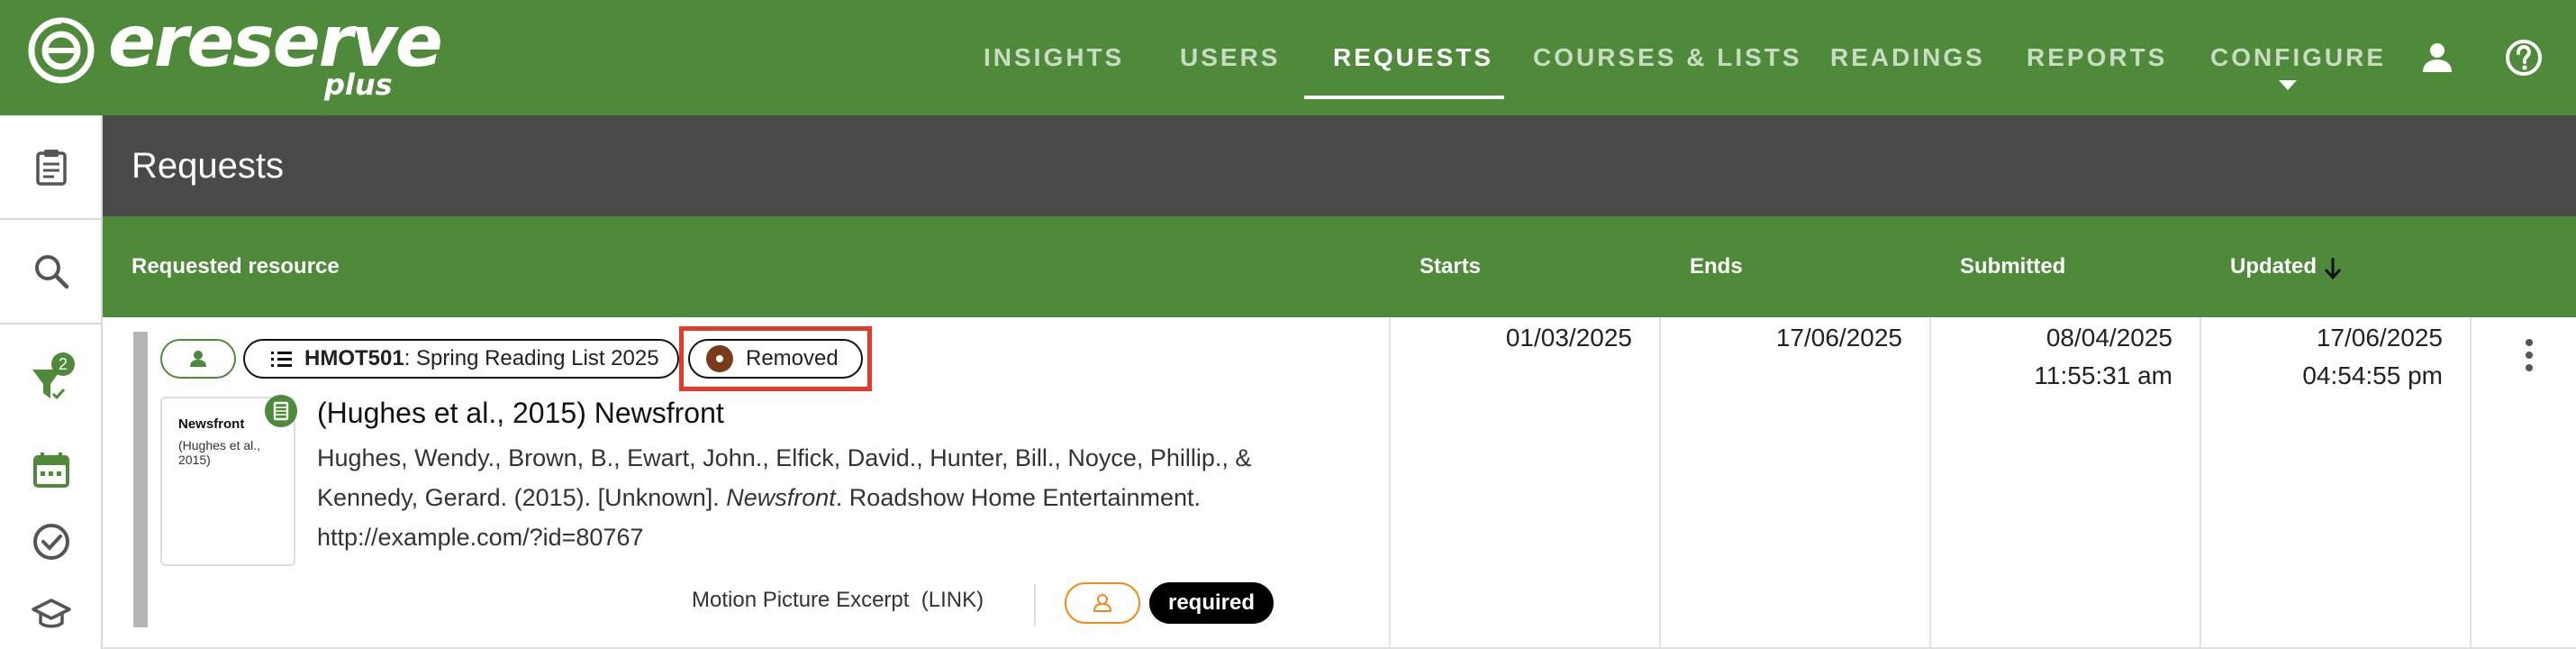 The height and width of the screenshot is (649, 2576). What do you see at coordinates (53, 376) in the screenshot?
I see `filter-icon: 2` at bounding box center [53, 376].